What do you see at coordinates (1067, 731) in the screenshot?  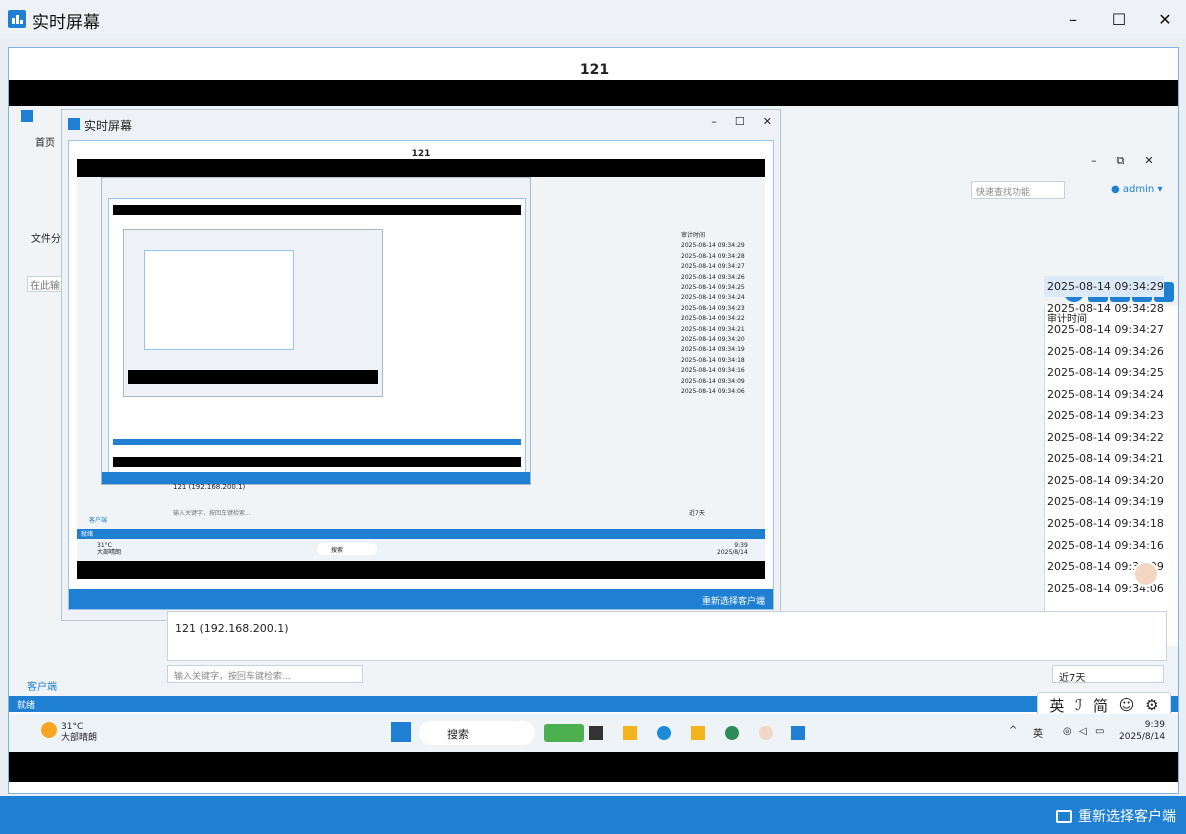 I see `wifi-icon: ◎` at bounding box center [1067, 731].